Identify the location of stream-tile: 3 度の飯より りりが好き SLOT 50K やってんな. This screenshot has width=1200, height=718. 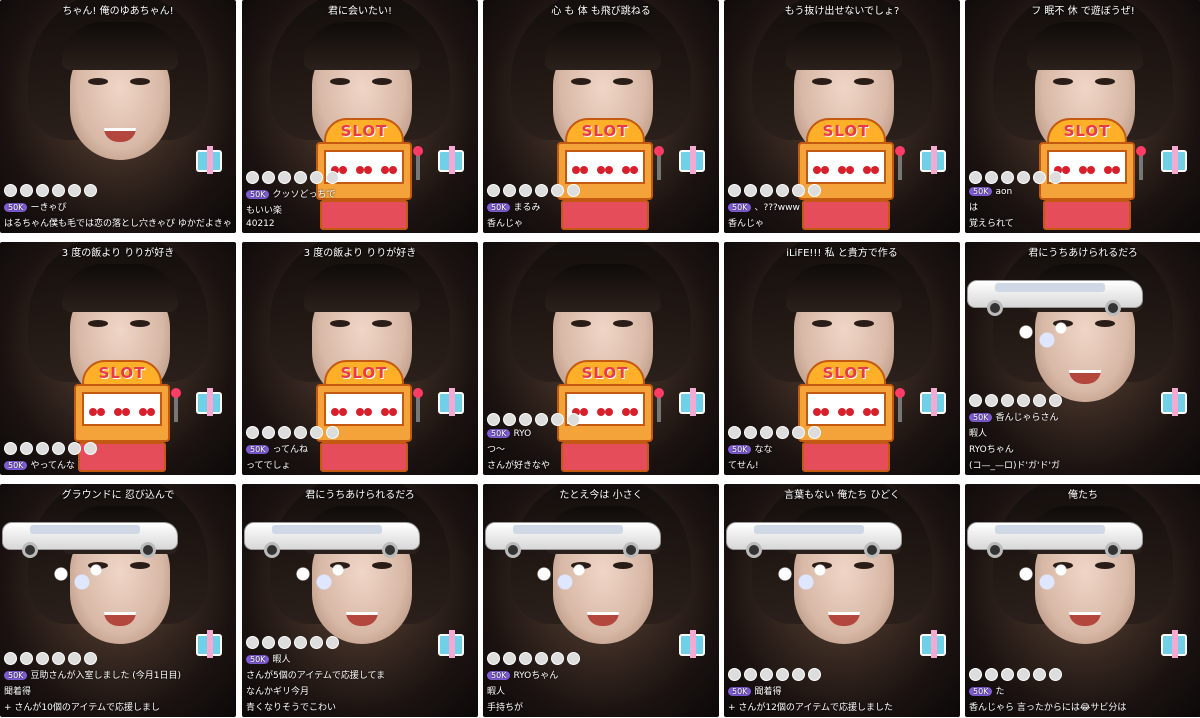
(118, 358).